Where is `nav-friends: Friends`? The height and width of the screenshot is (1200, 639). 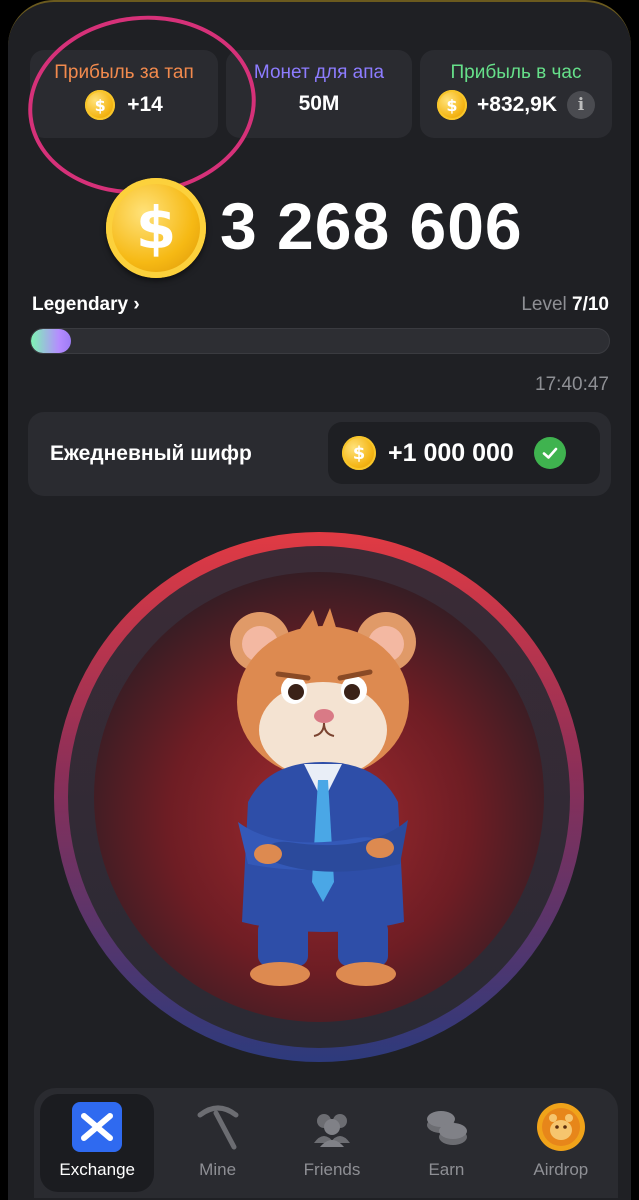 nav-friends: Friends is located at coordinates (332, 1143).